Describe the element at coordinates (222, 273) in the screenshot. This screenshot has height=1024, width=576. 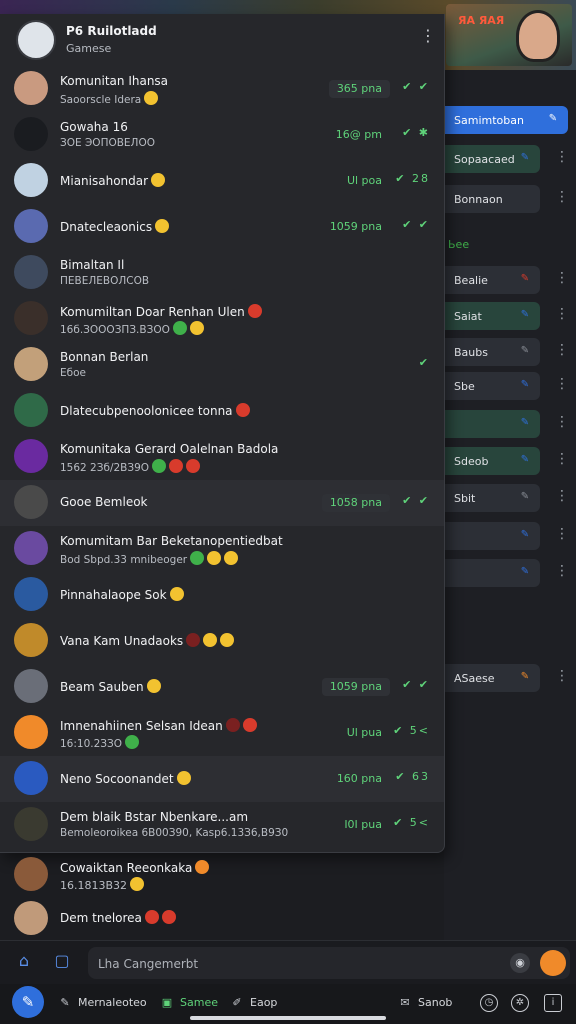
I see `chat-row: Bimaltan Il ПЕВЕЛЕВОЛСОВ` at that location.